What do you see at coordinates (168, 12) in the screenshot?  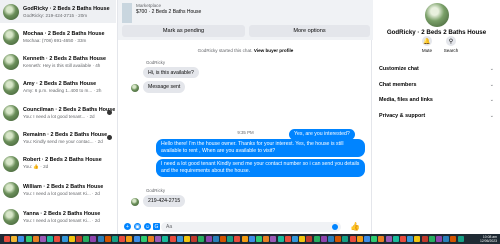 I see `listing-title: $700 · 2 Beds 2 Baths House` at bounding box center [168, 12].